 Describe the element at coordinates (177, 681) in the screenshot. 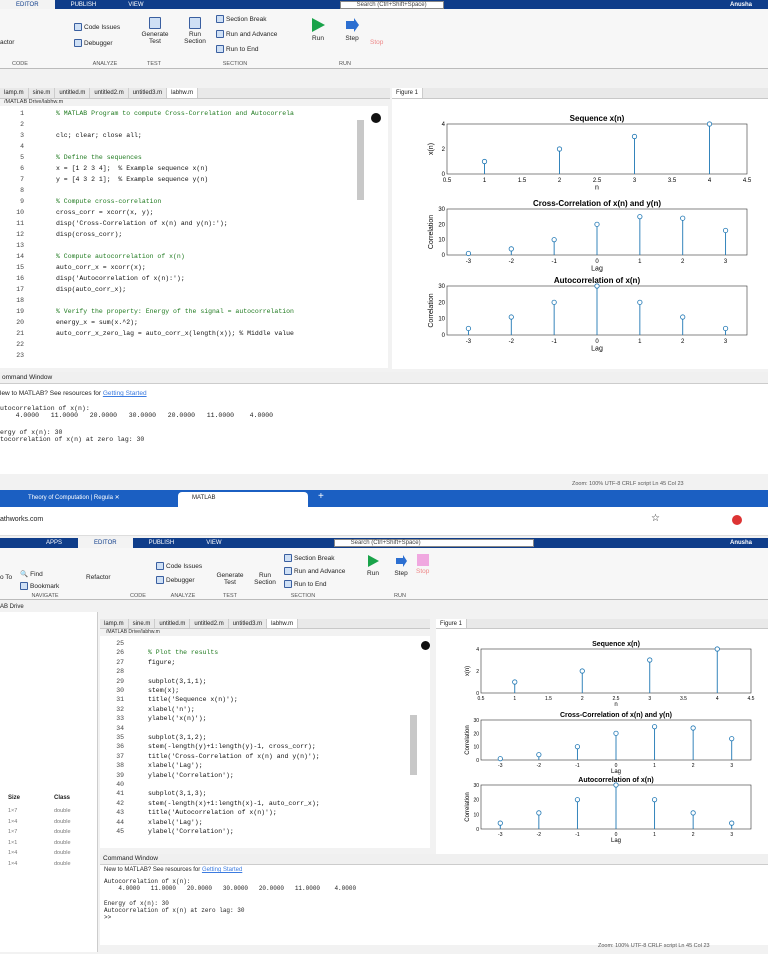

I see `code-line: subplot(3,1,1);` at that location.